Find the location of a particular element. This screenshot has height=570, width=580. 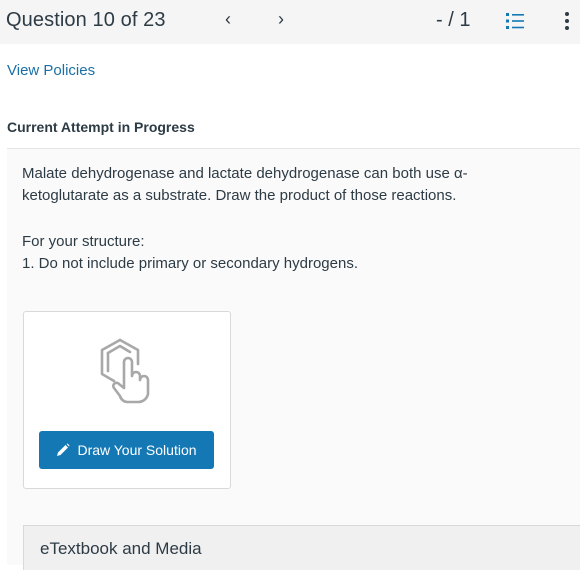

draw-your-solution-button: Draw Your Solution is located at coordinates (126, 450).